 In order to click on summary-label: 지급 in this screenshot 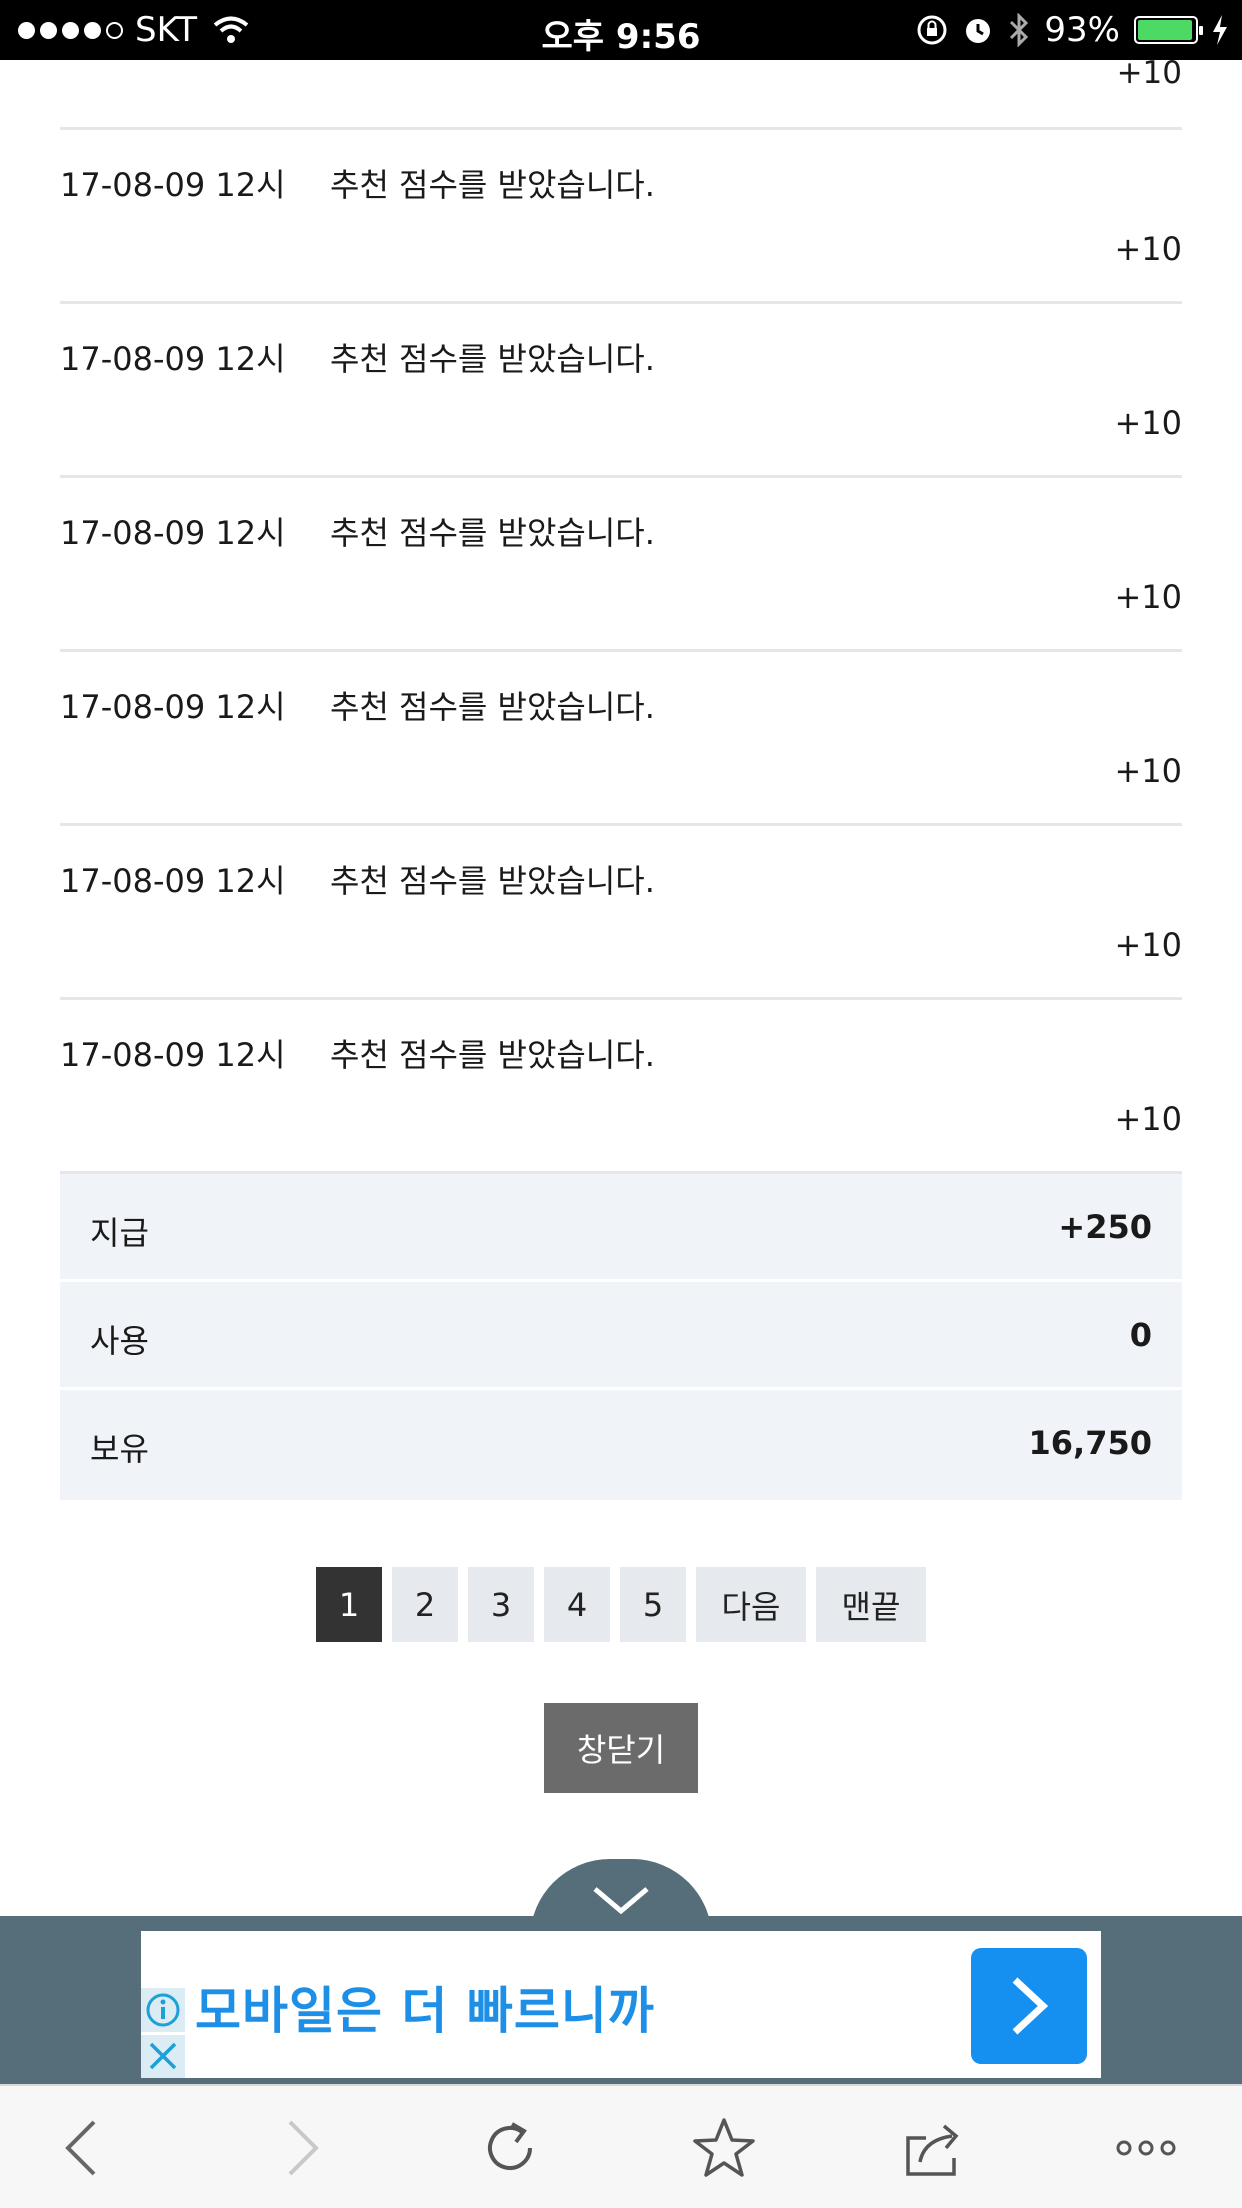, I will do `click(119, 1233)`.